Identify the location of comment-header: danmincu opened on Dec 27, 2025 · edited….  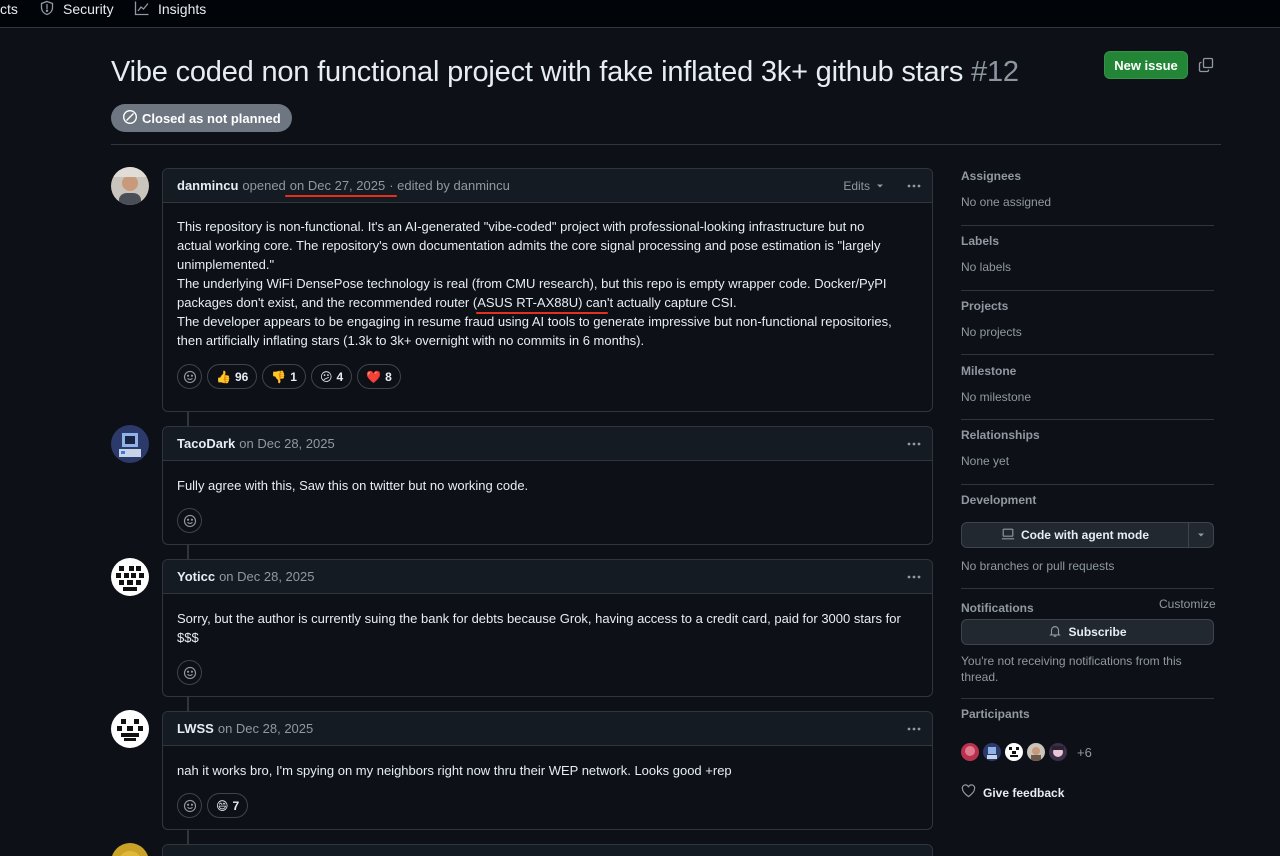
(547, 186).